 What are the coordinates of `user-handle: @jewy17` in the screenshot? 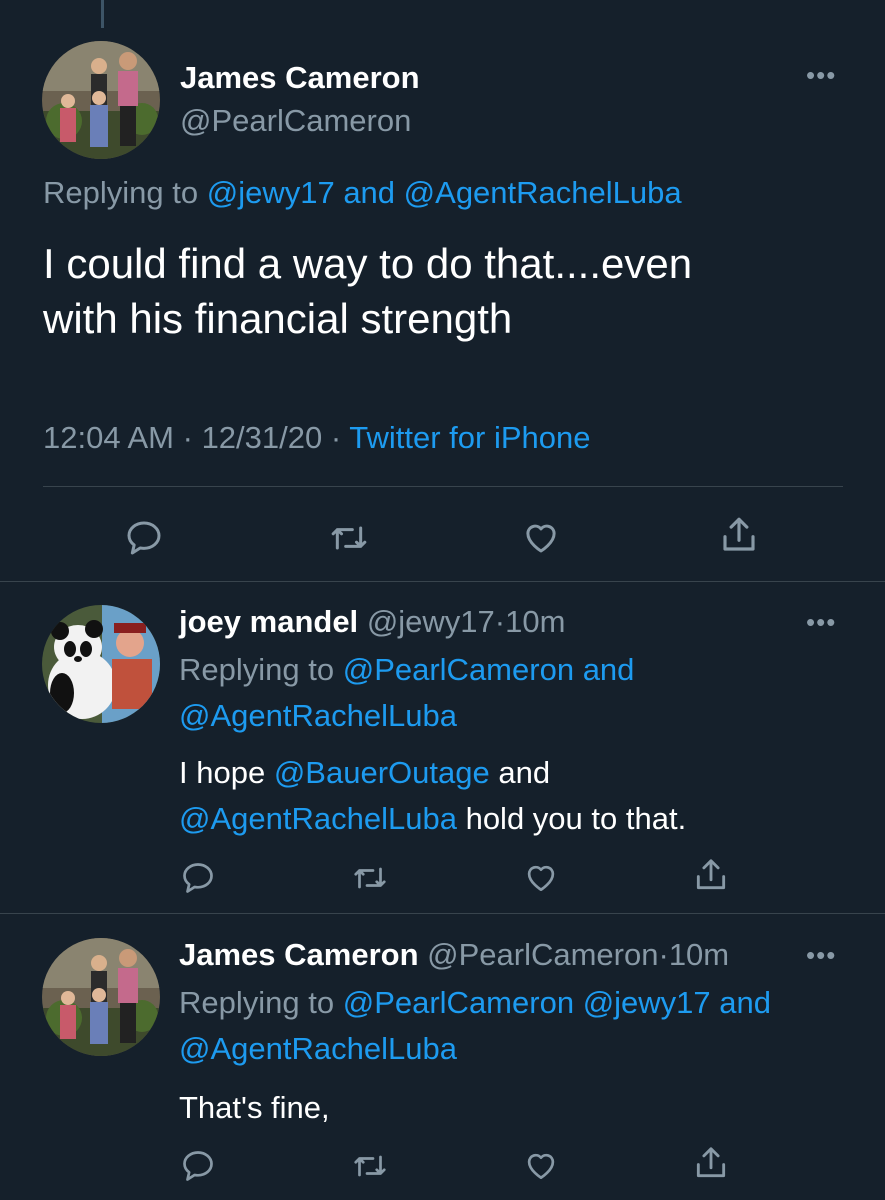 It's located at (431, 621).